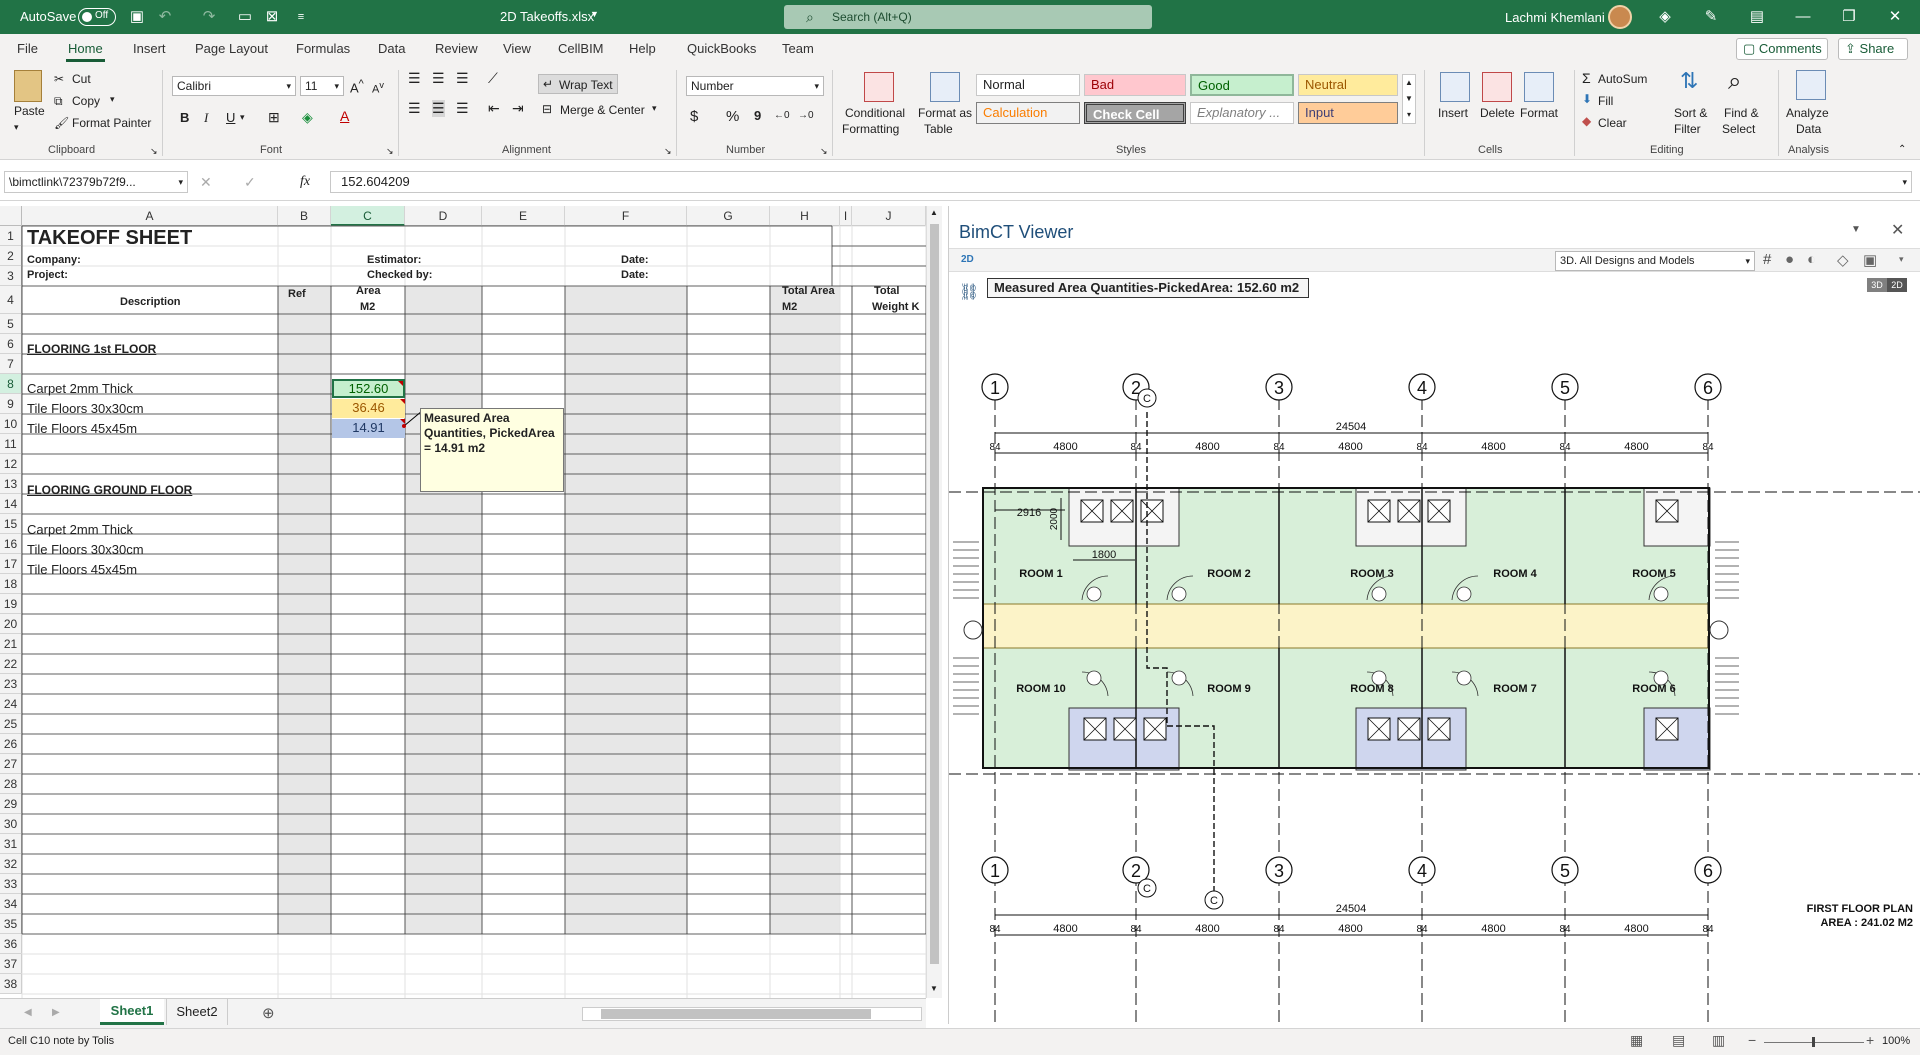 Image resolution: width=1920 pixels, height=1055 pixels. I want to click on header-total-weight: Total, so click(886, 291).